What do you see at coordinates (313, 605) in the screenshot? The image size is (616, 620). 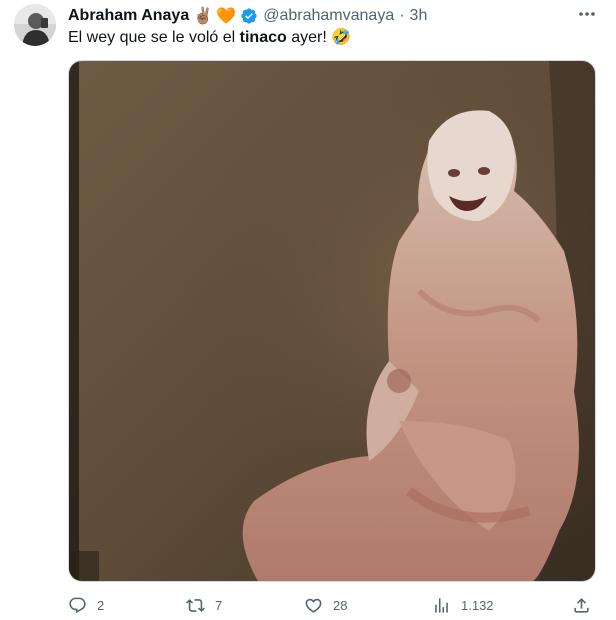 I see `like-icon` at bounding box center [313, 605].